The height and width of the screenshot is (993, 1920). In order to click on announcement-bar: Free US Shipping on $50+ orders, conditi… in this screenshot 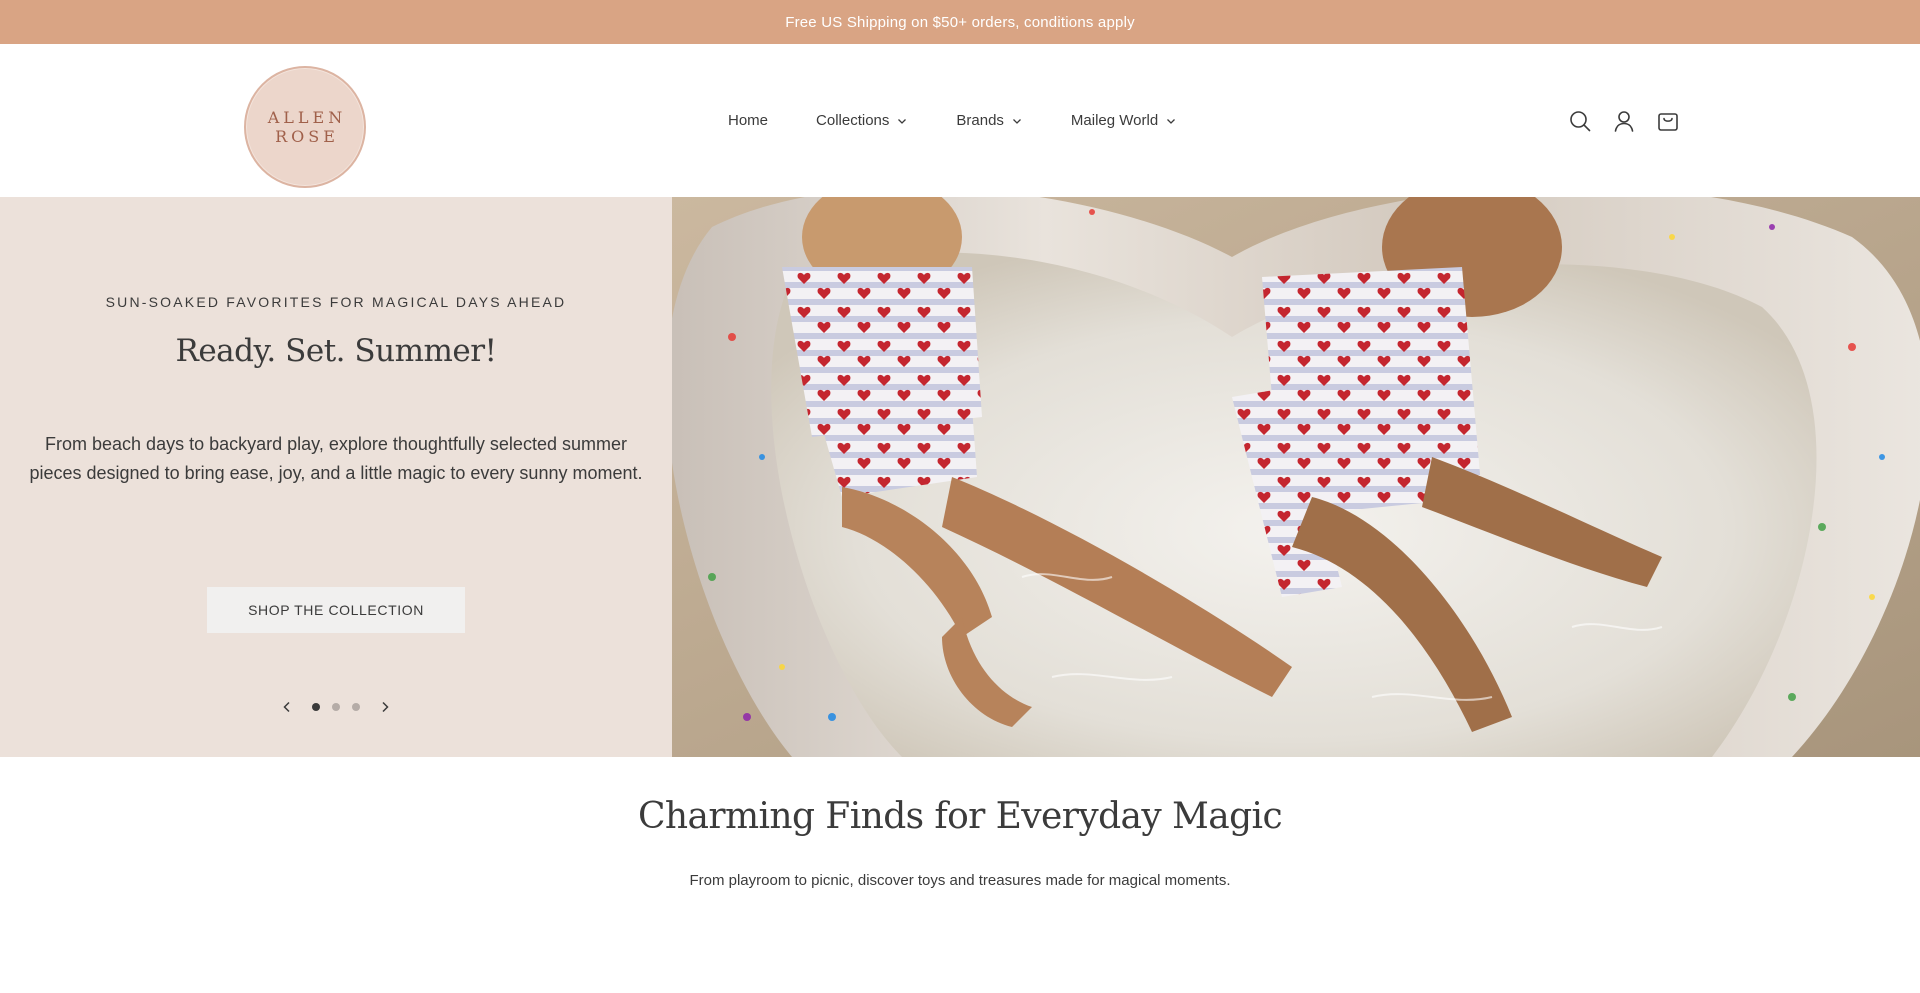, I will do `click(960, 22)`.